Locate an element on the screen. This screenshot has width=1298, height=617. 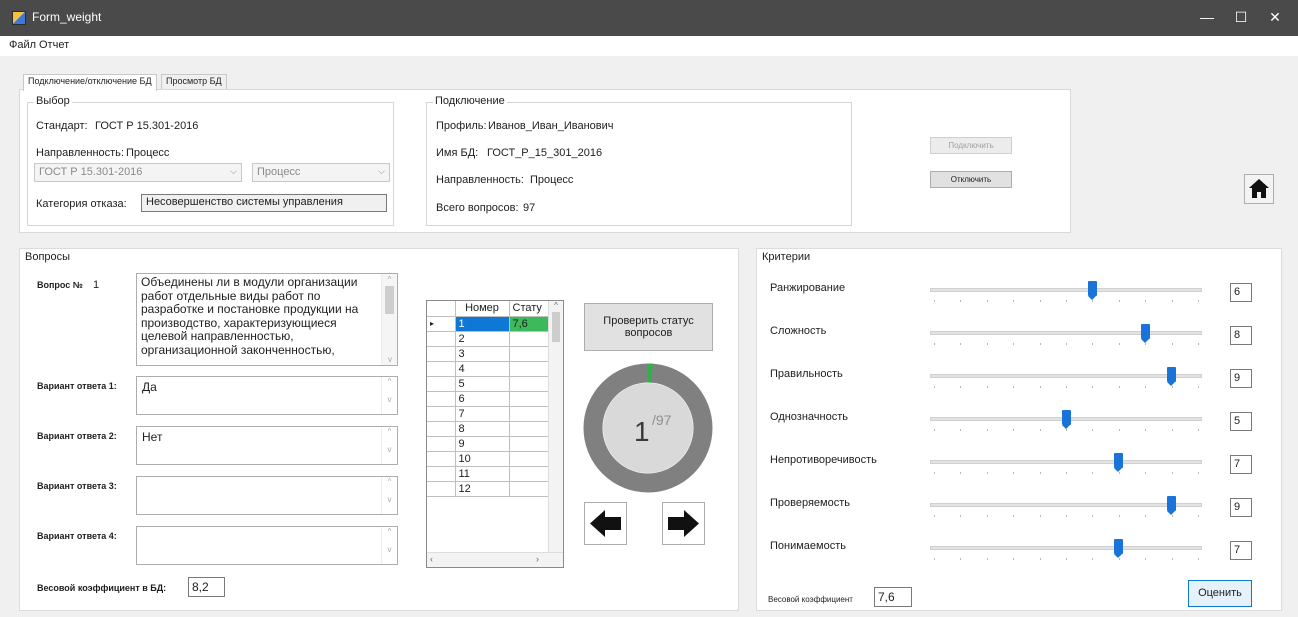
grid-header-status: Стату is located at coordinates (529, 309).